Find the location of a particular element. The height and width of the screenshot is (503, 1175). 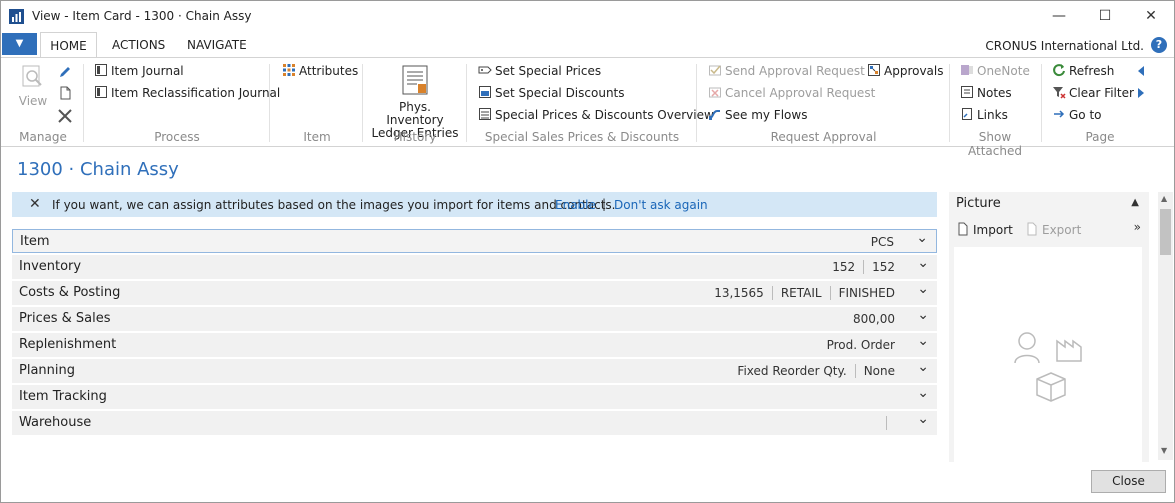

fasttab-title: Costs & Posting is located at coordinates (70, 292).